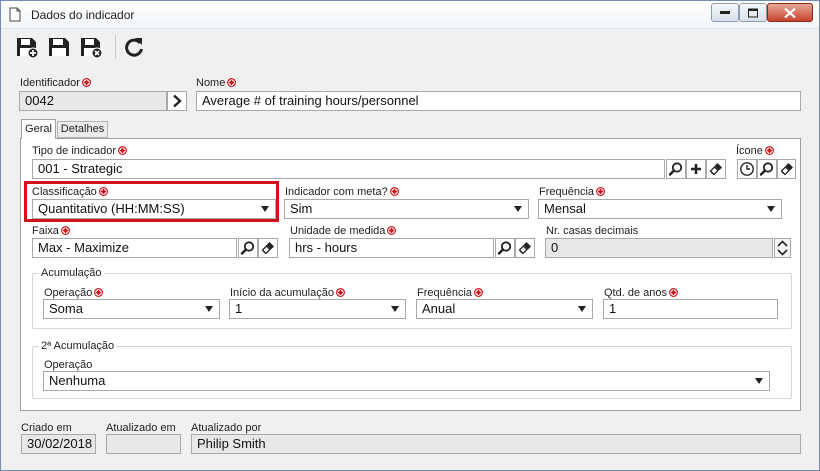 The height and width of the screenshot is (471, 820). What do you see at coordinates (141, 428) in the screenshot?
I see `atualizado-em-label: Atualizado em` at bounding box center [141, 428].